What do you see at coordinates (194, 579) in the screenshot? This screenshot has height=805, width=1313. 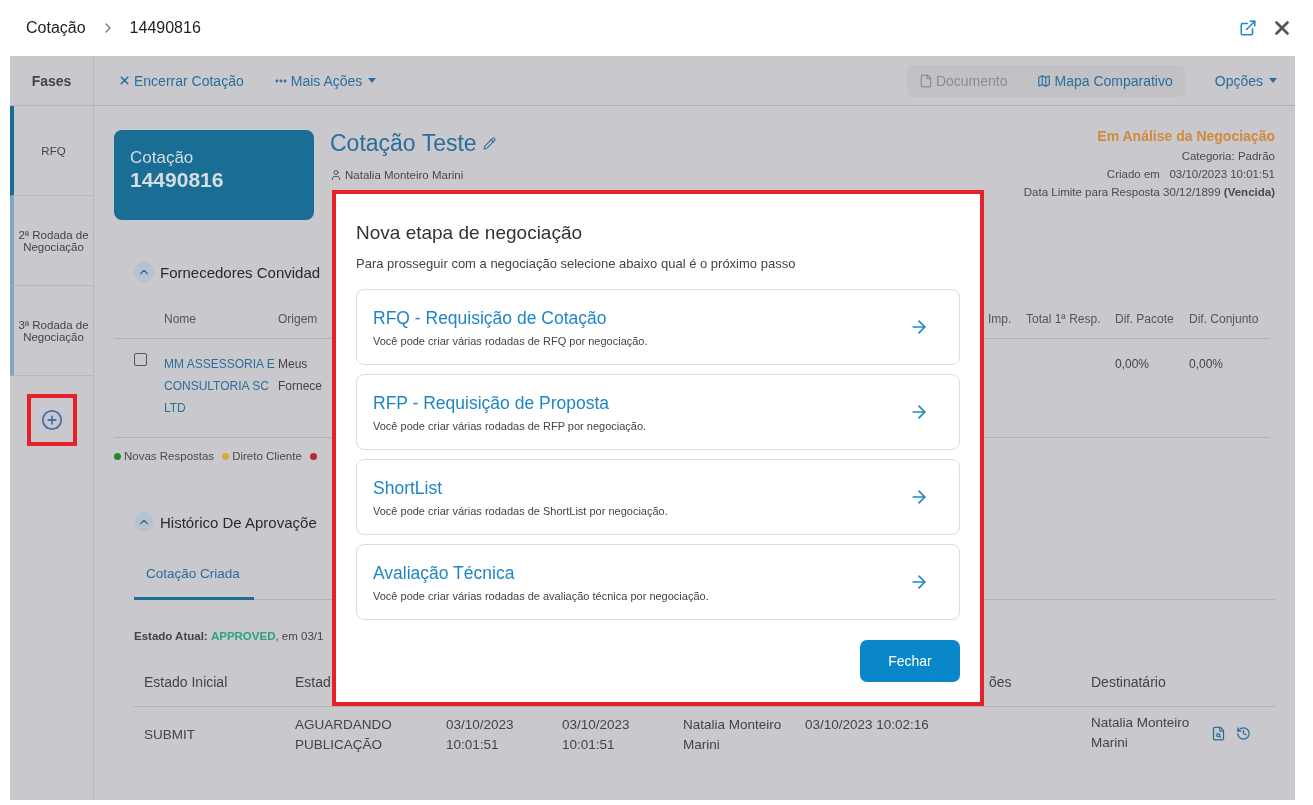 I see `history-tab: Cotação Criada` at bounding box center [194, 579].